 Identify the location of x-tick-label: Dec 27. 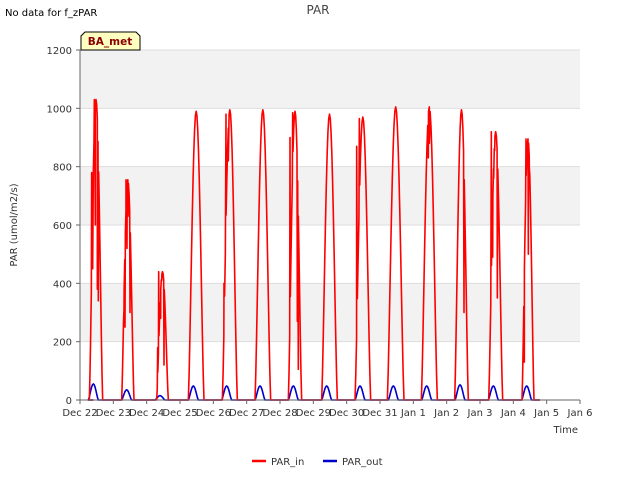
(246, 413).